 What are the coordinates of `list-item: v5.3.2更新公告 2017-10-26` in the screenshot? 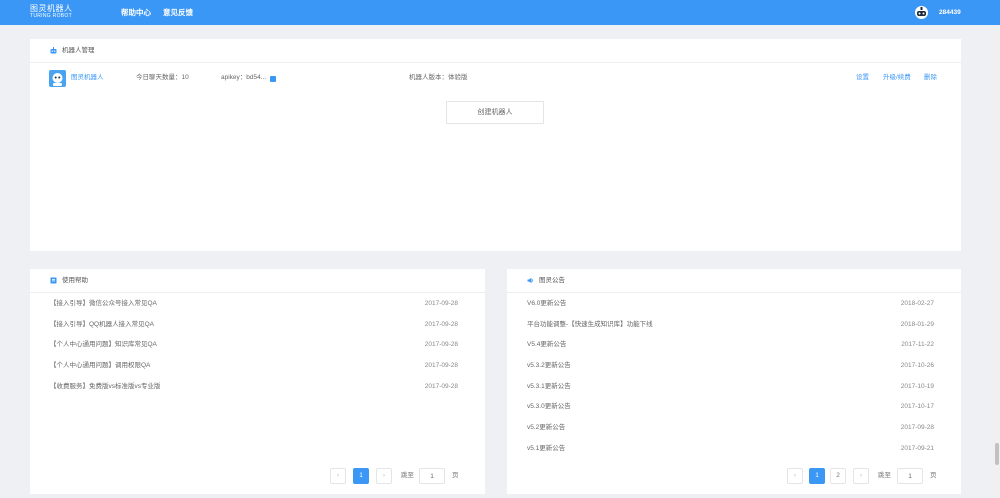 It's located at (734, 366).